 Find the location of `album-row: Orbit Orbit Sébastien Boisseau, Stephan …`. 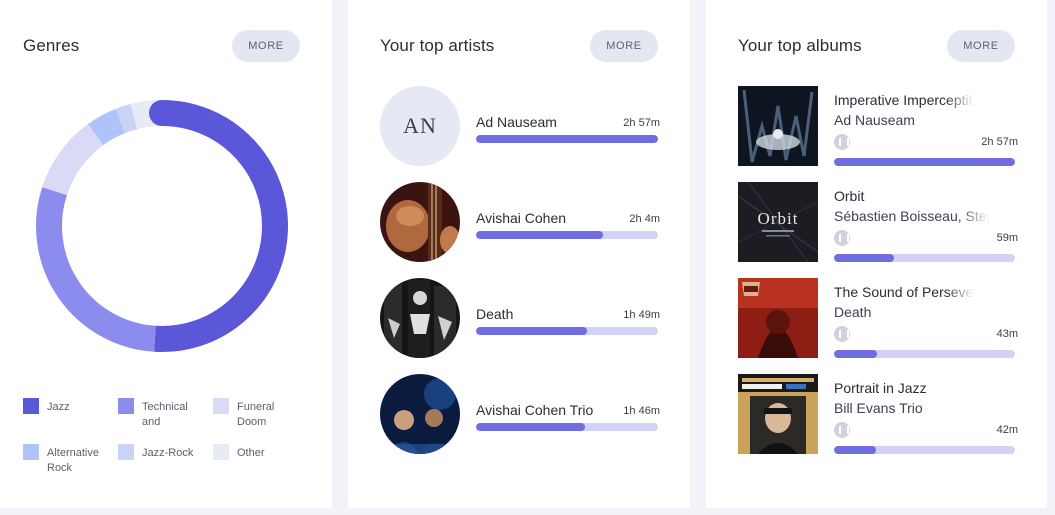

album-row: Orbit Orbit Sébastien Boisseau, Stephan … is located at coordinates (878, 222).